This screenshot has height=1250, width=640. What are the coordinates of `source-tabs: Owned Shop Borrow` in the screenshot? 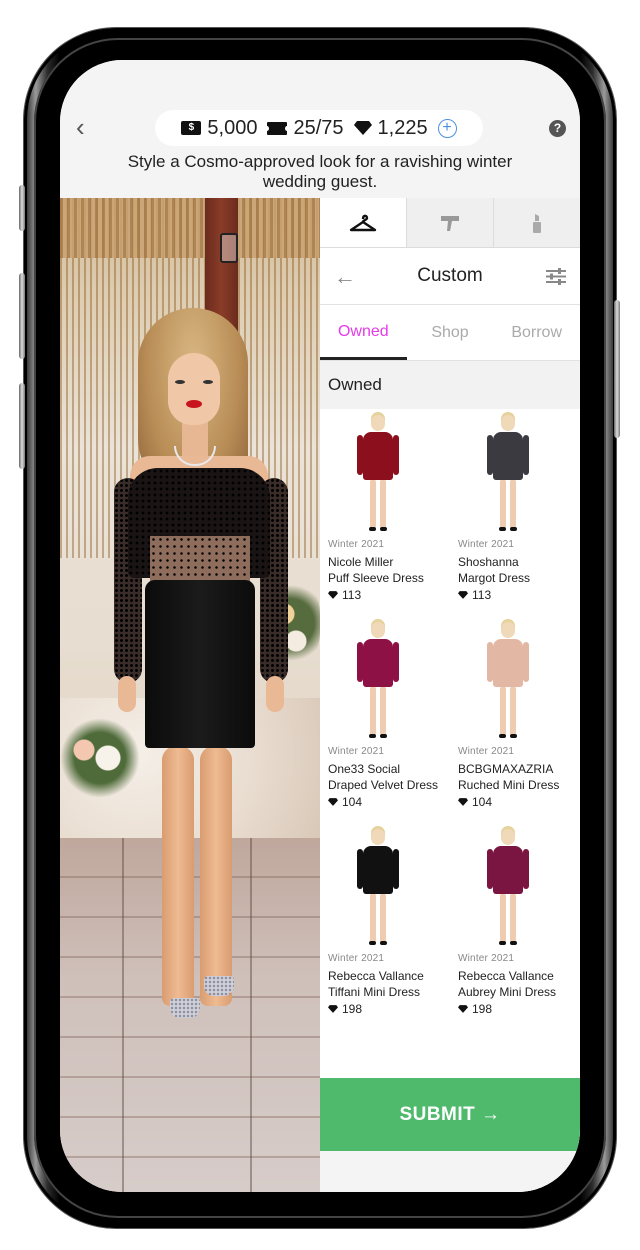 It's located at (450, 333).